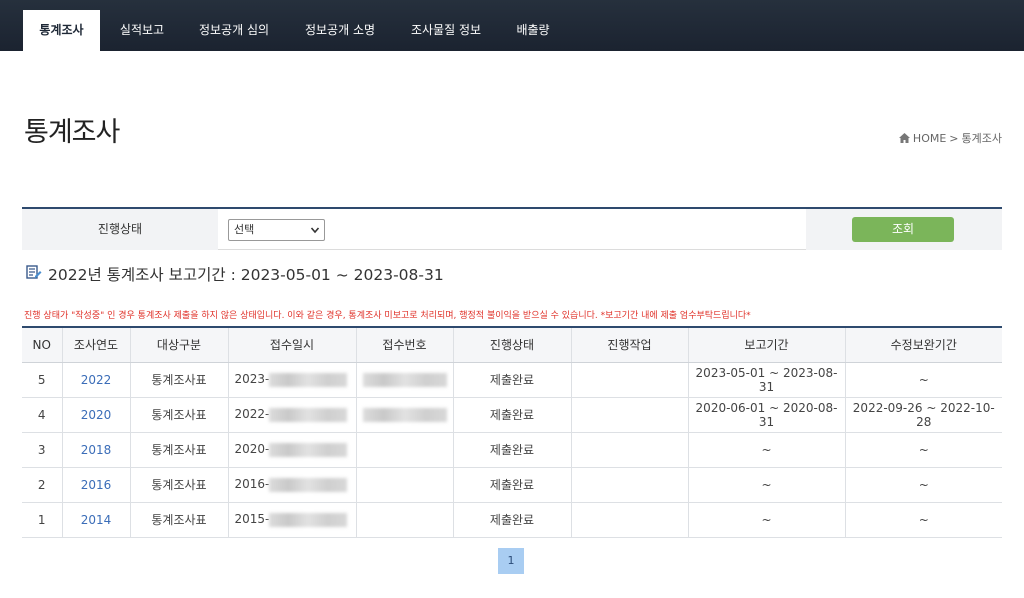 This screenshot has width=1024, height=598. What do you see at coordinates (120, 229) in the screenshot?
I see `status-filter-label: 진행상태` at bounding box center [120, 229].